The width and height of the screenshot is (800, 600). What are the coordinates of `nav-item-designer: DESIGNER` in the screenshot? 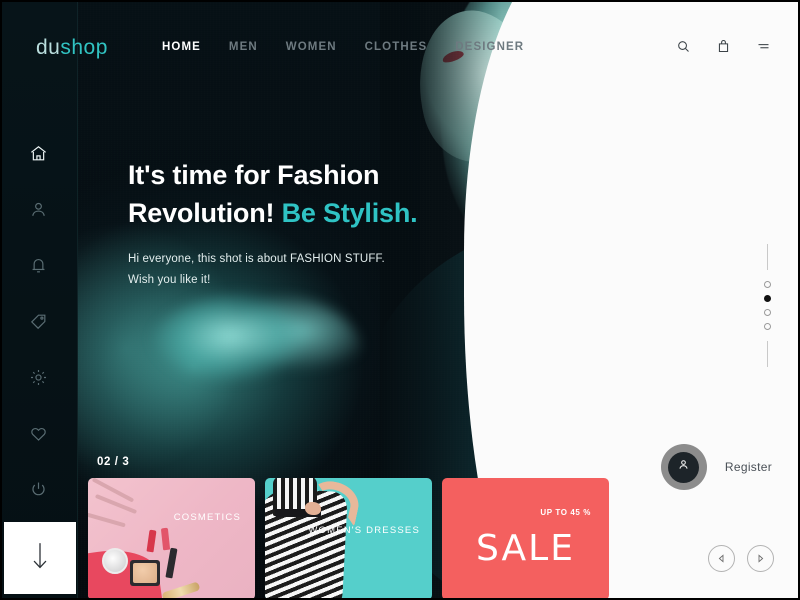 It's located at (489, 47).